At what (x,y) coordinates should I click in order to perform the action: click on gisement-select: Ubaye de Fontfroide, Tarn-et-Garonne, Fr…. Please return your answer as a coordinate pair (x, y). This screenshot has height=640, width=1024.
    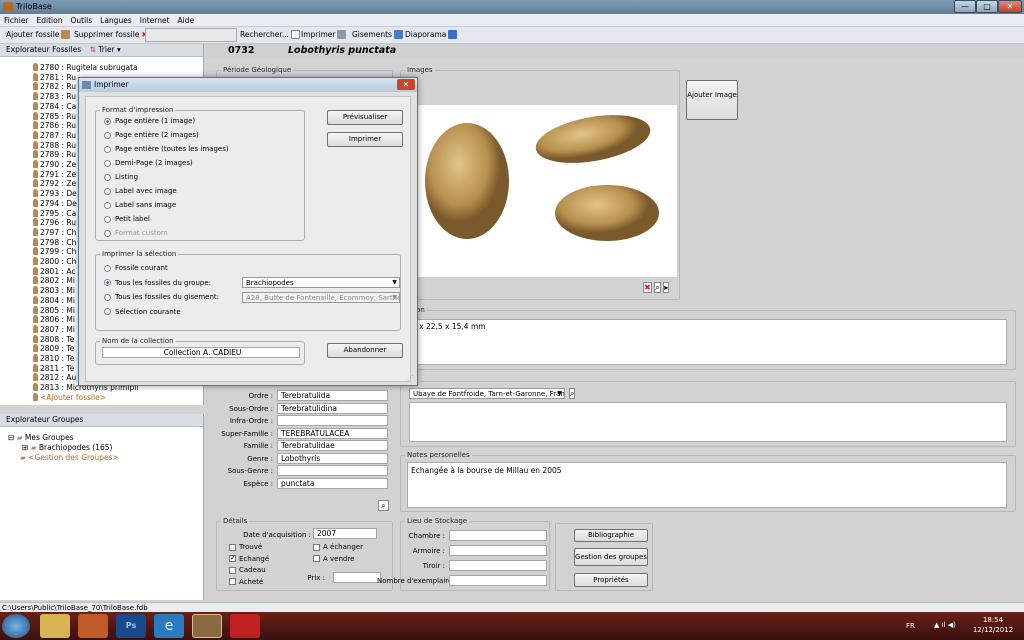
    Looking at the image, I should click on (487, 393).